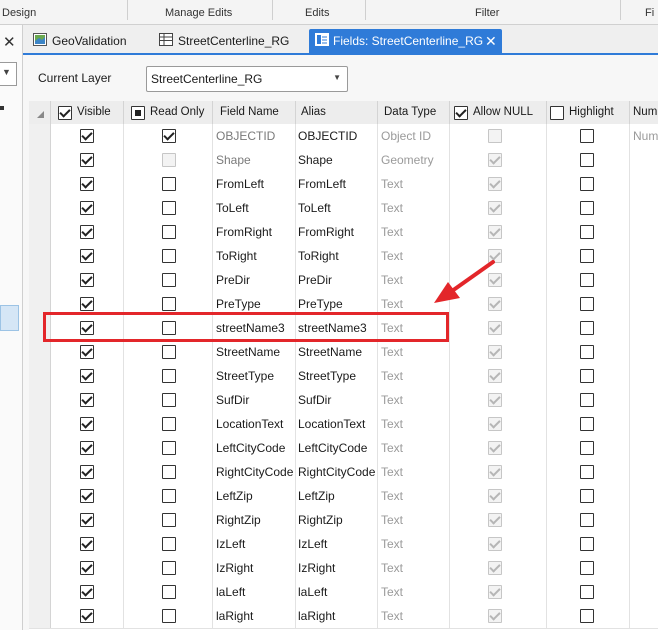 This screenshot has width=658, height=630. What do you see at coordinates (336, 232) in the screenshot?
I see `alias-cell: FromRight` at bounding box center [336, 232].